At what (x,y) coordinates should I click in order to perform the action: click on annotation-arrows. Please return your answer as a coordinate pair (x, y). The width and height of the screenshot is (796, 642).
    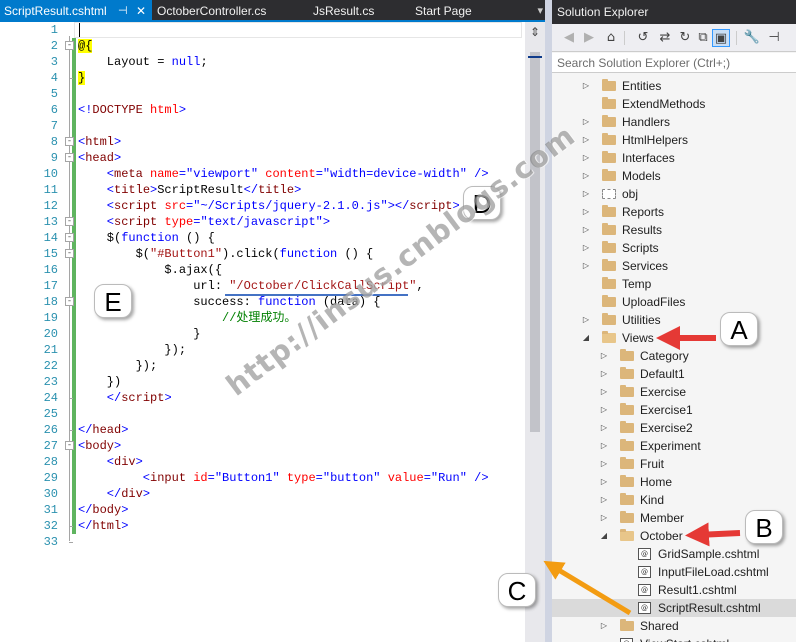
    Looking at the image, I should click on (642, 471).